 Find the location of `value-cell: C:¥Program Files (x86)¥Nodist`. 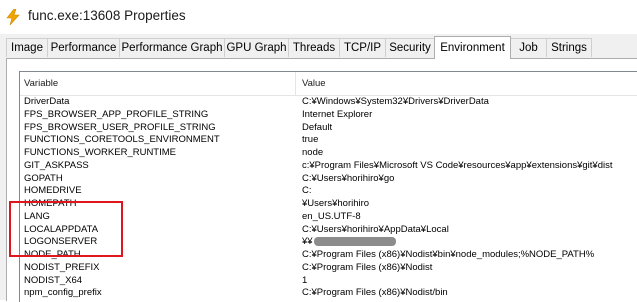

value-cell: C:¥Program Files (x86)¥Nodist is located at coordinates (469, 268).